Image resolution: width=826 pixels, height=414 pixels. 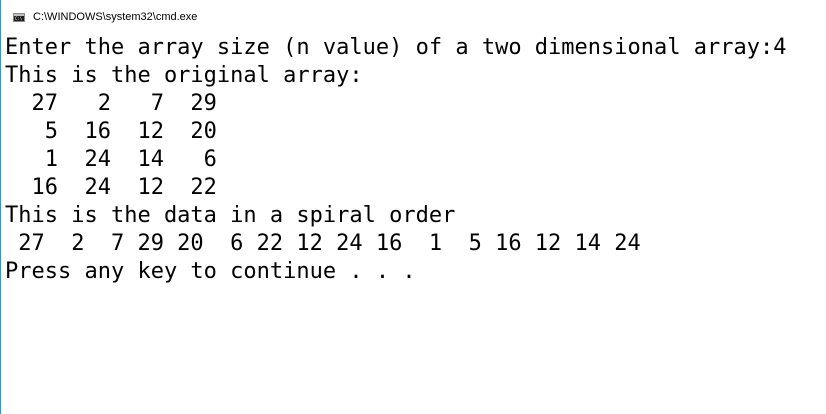 I want to click on console-line: 1 24 14 6, so click(x=111, y=159).